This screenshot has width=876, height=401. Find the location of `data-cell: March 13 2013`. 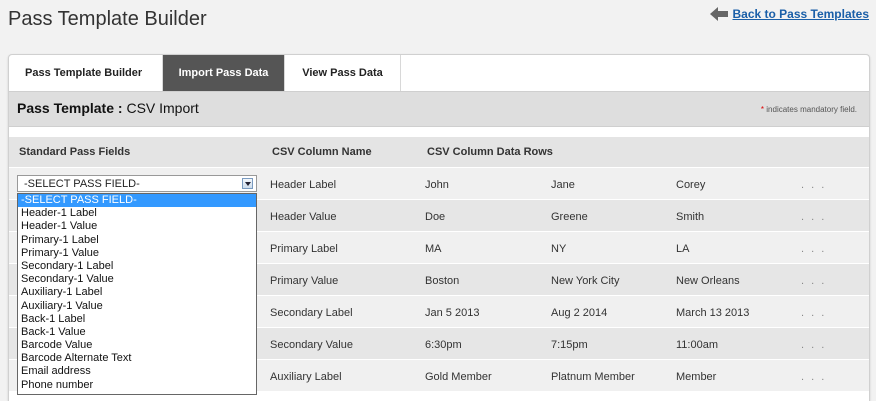

data-cell: March 13 2013 is located at coordinates (713, 313).